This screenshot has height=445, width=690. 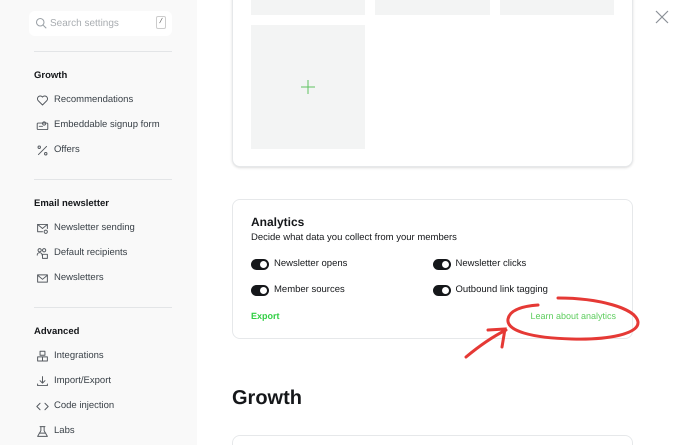 What do you see at coordinates (278, 221) in the screenshot?
I see `card-title: Analytics` at bounding box center [278, 221].